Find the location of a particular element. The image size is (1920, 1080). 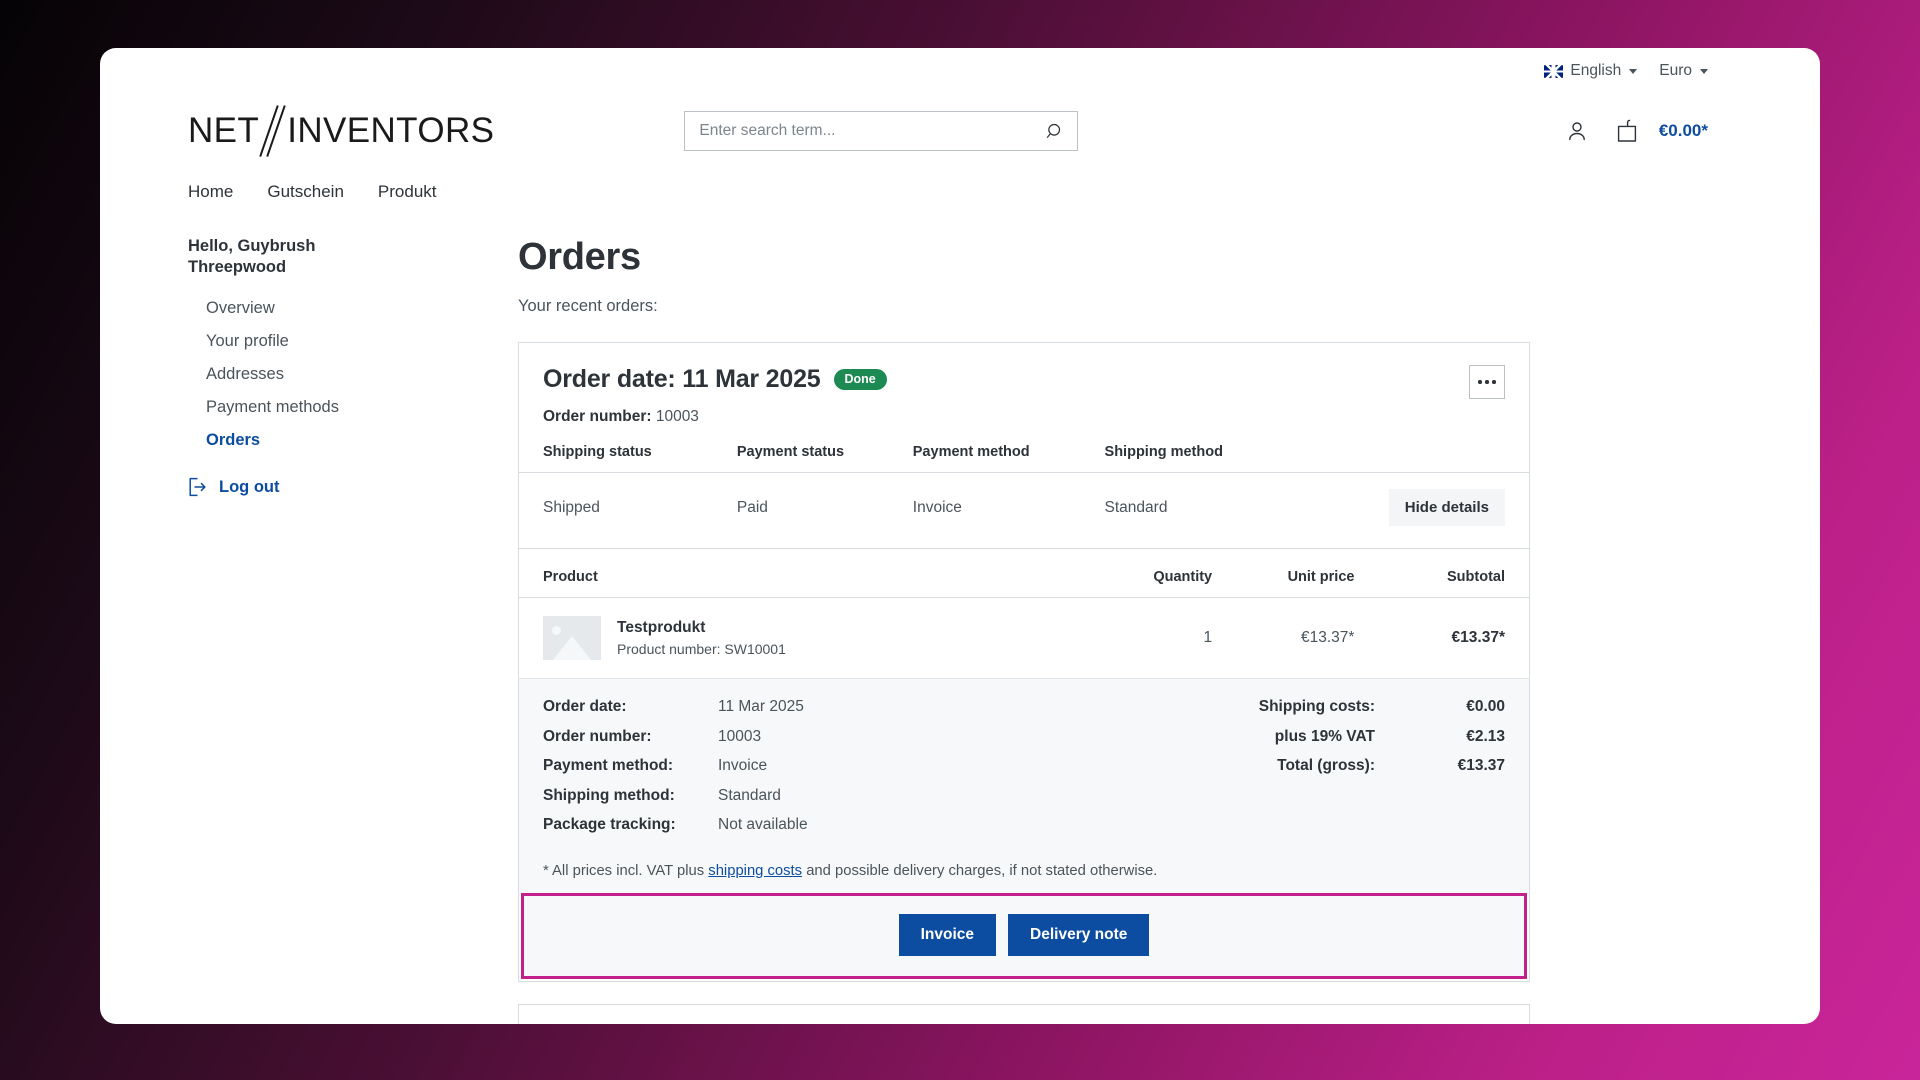

nav-item-produkt: Produkt is located at coordinates (407, 192).